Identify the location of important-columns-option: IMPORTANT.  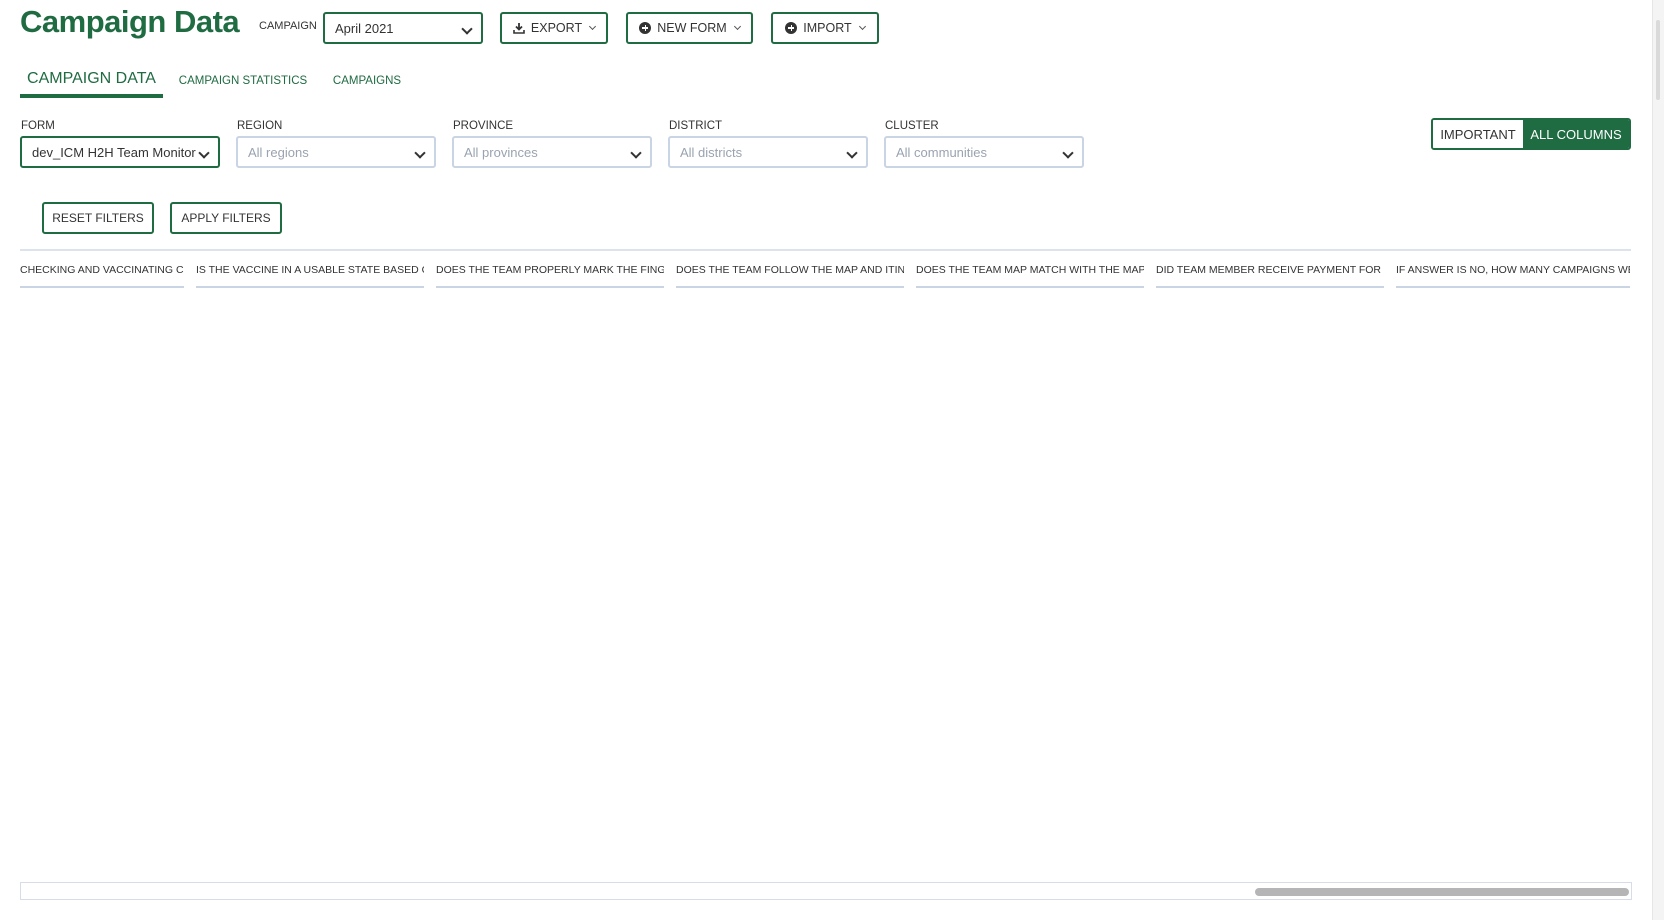
(1478, 134).